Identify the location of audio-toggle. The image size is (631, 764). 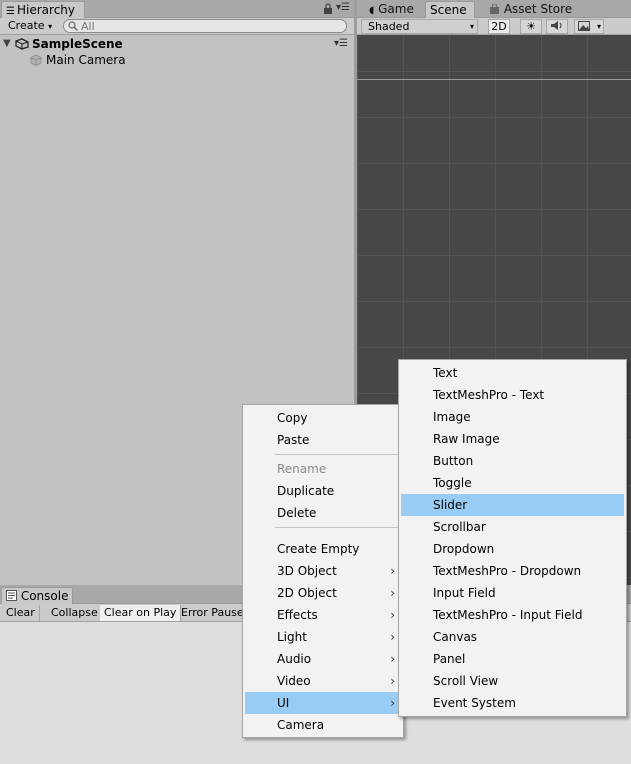
(557, 26).